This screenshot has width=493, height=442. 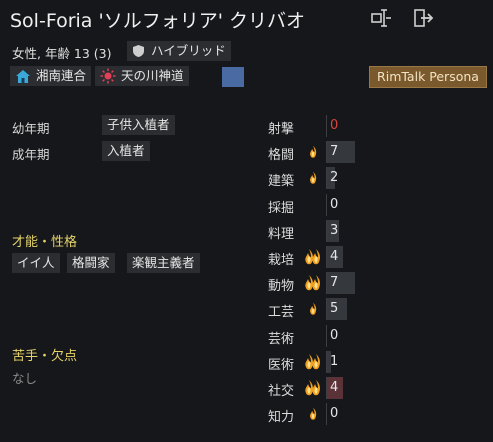 I want to click on skill-name: 栽培, so click(x=281, y=260).